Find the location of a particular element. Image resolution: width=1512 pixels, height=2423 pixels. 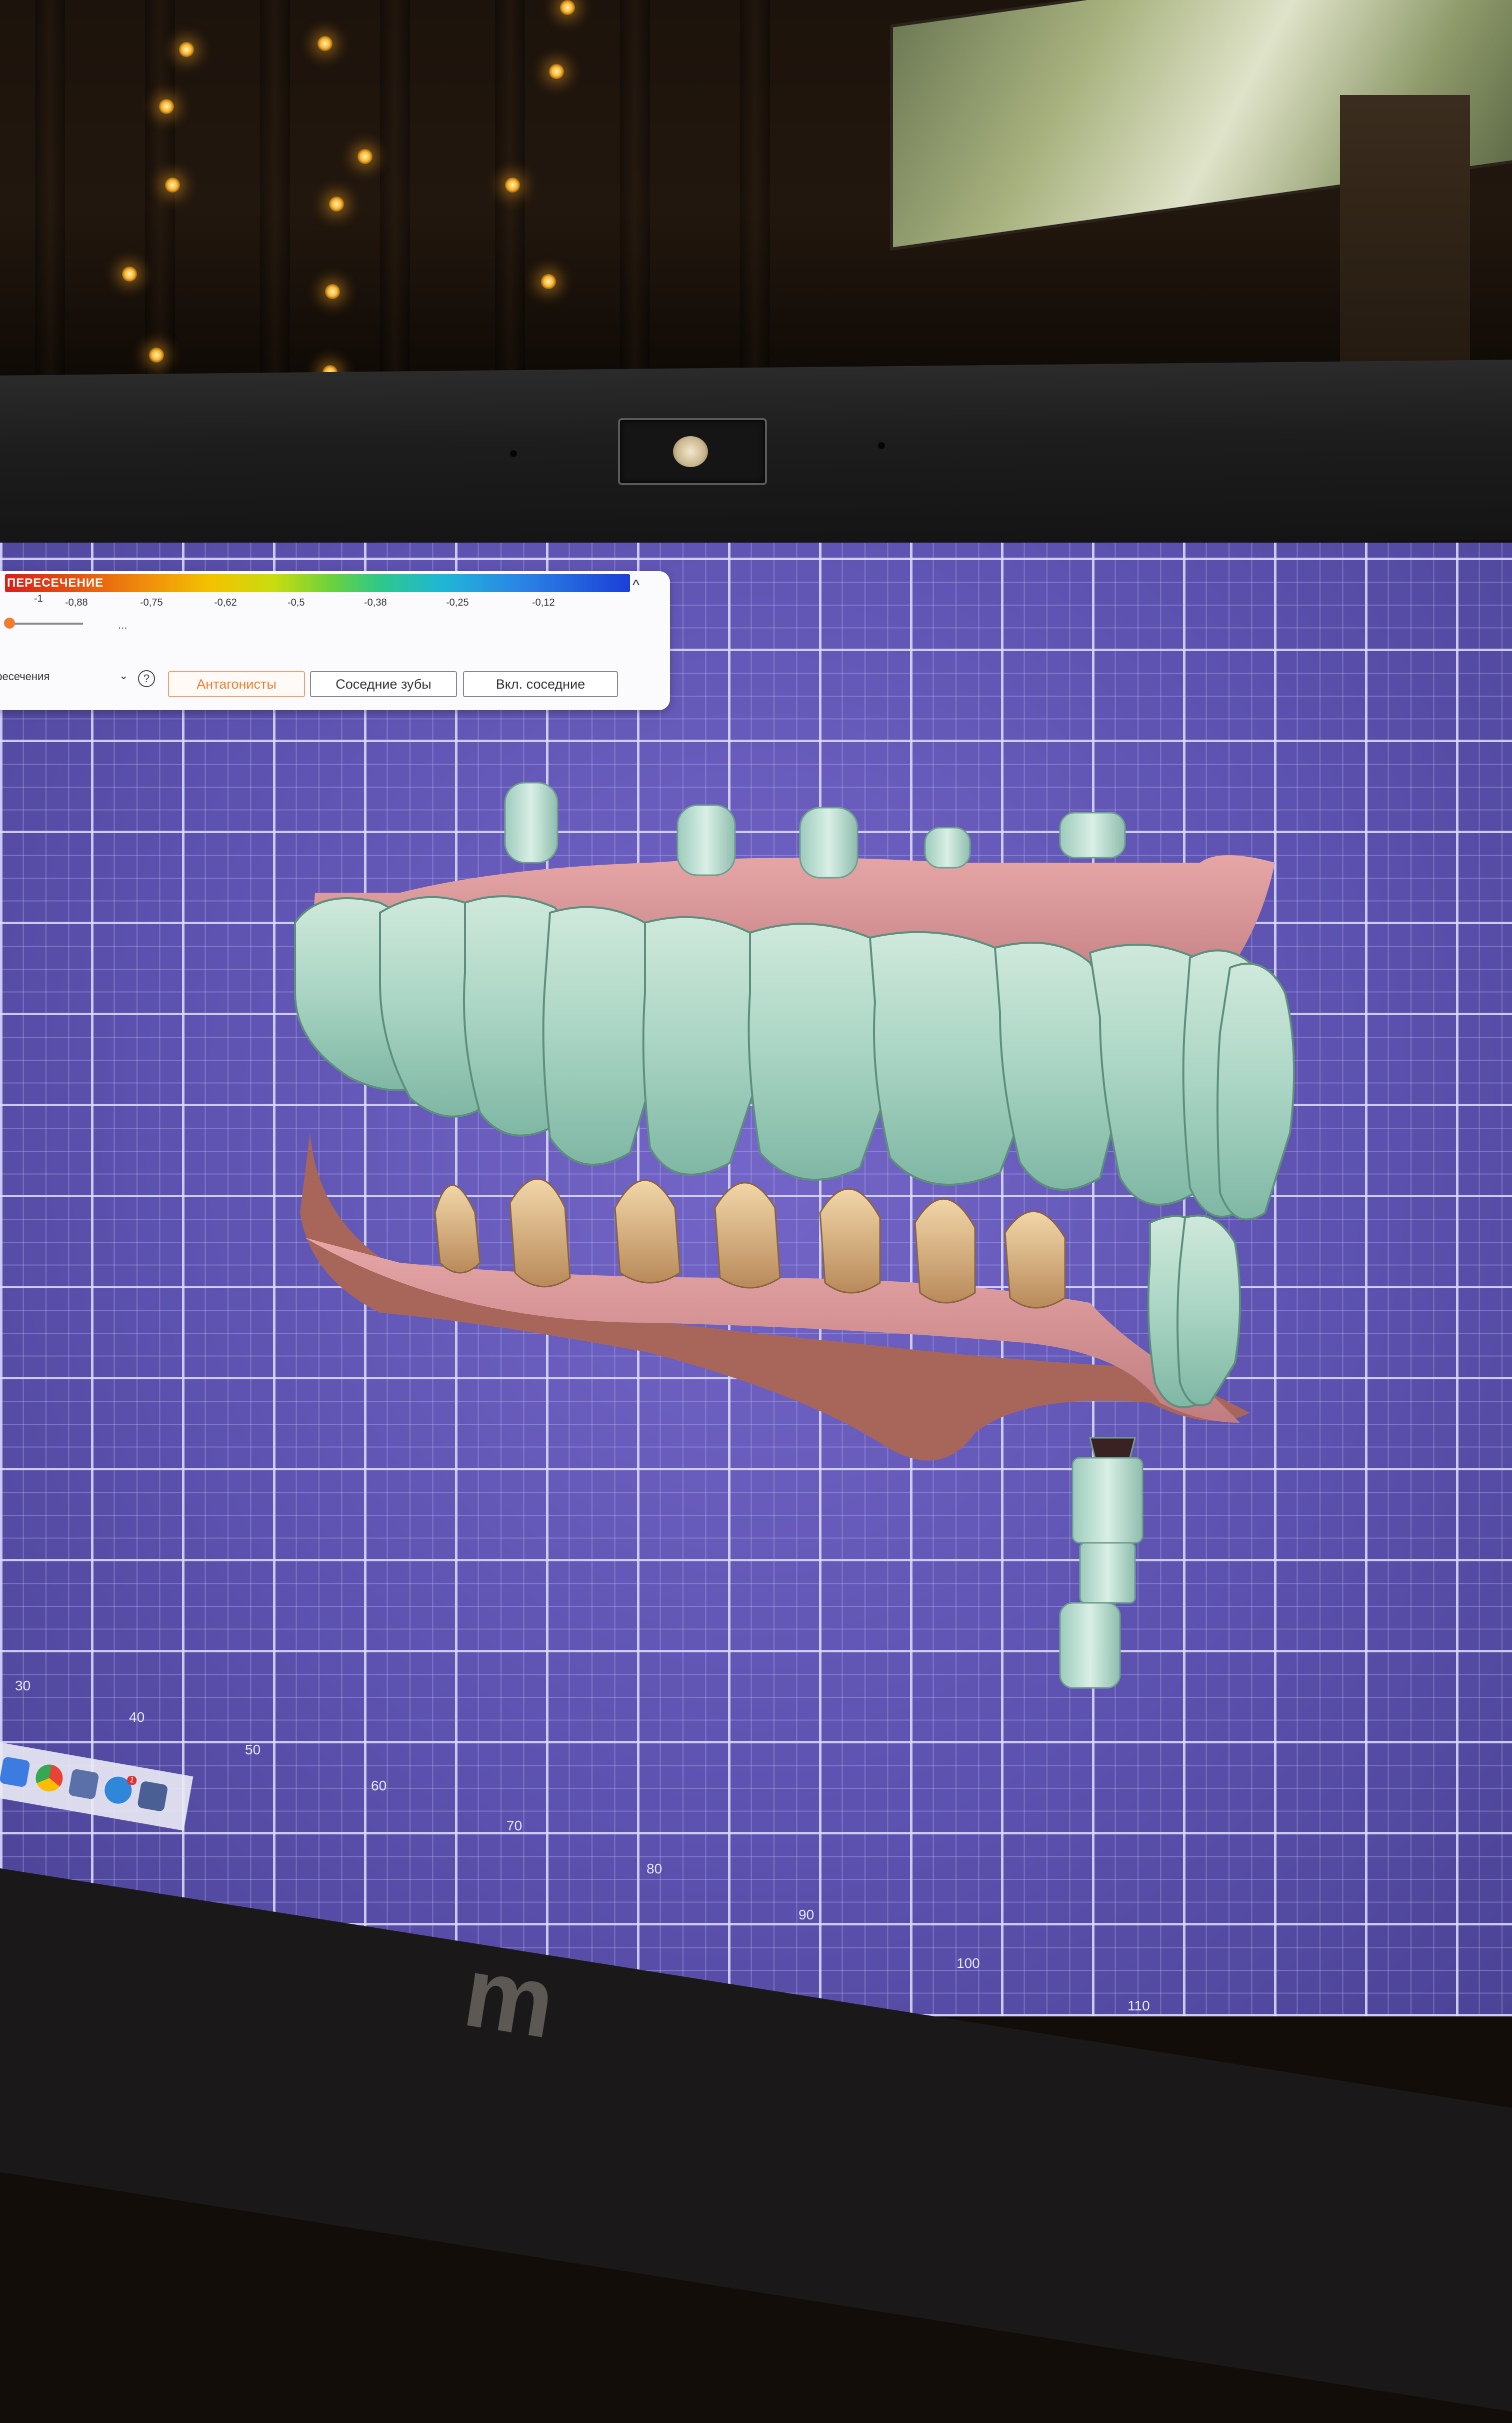

laptop-brand-logo: m is located at coordinates (511, 1997).